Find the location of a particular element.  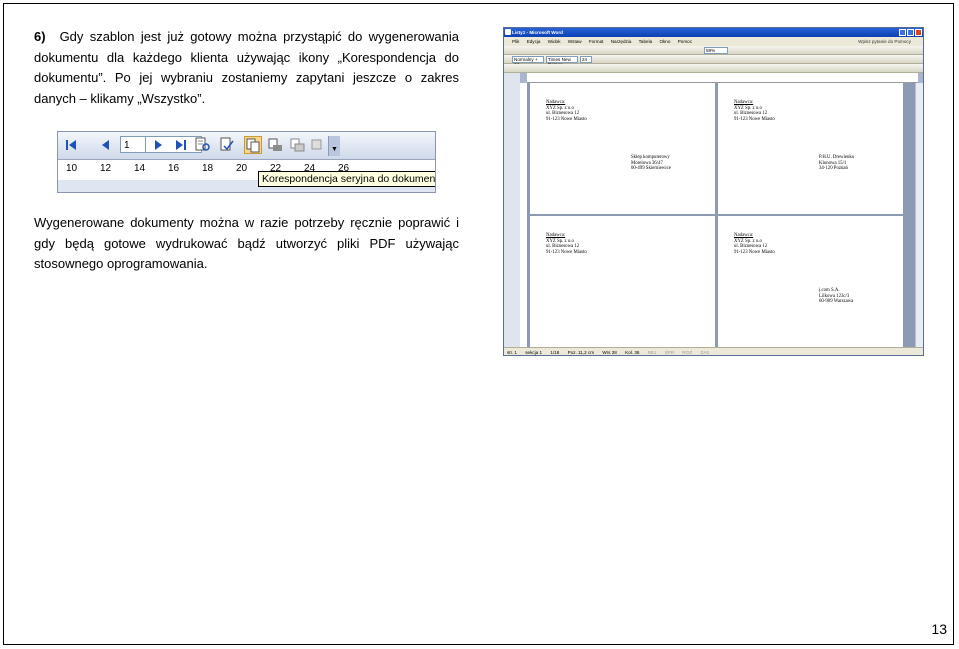

menu-item: Wstaw is located at coordinates (575, 41).